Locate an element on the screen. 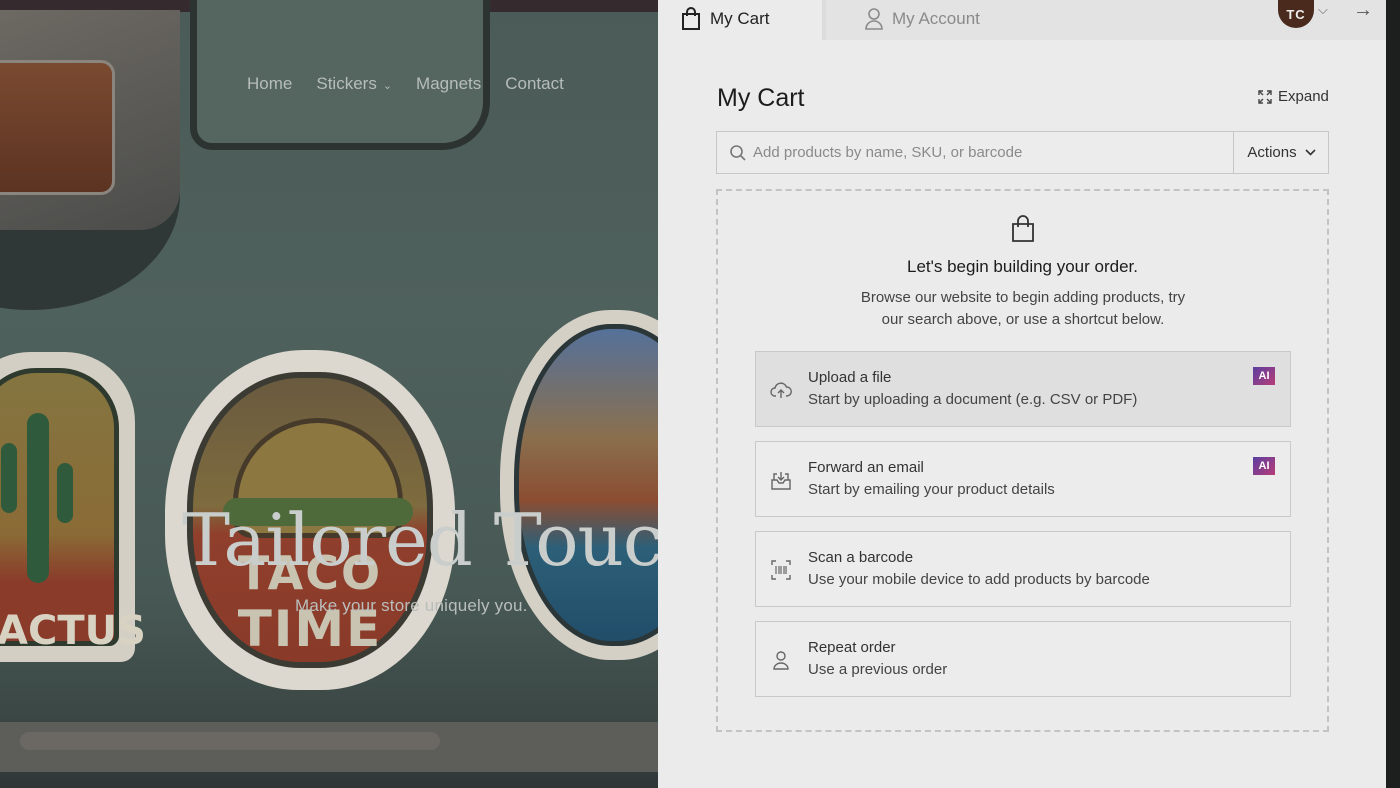 The width and height of the screenshot is (1400, 788). search-input is located at coordinates (988, 152).